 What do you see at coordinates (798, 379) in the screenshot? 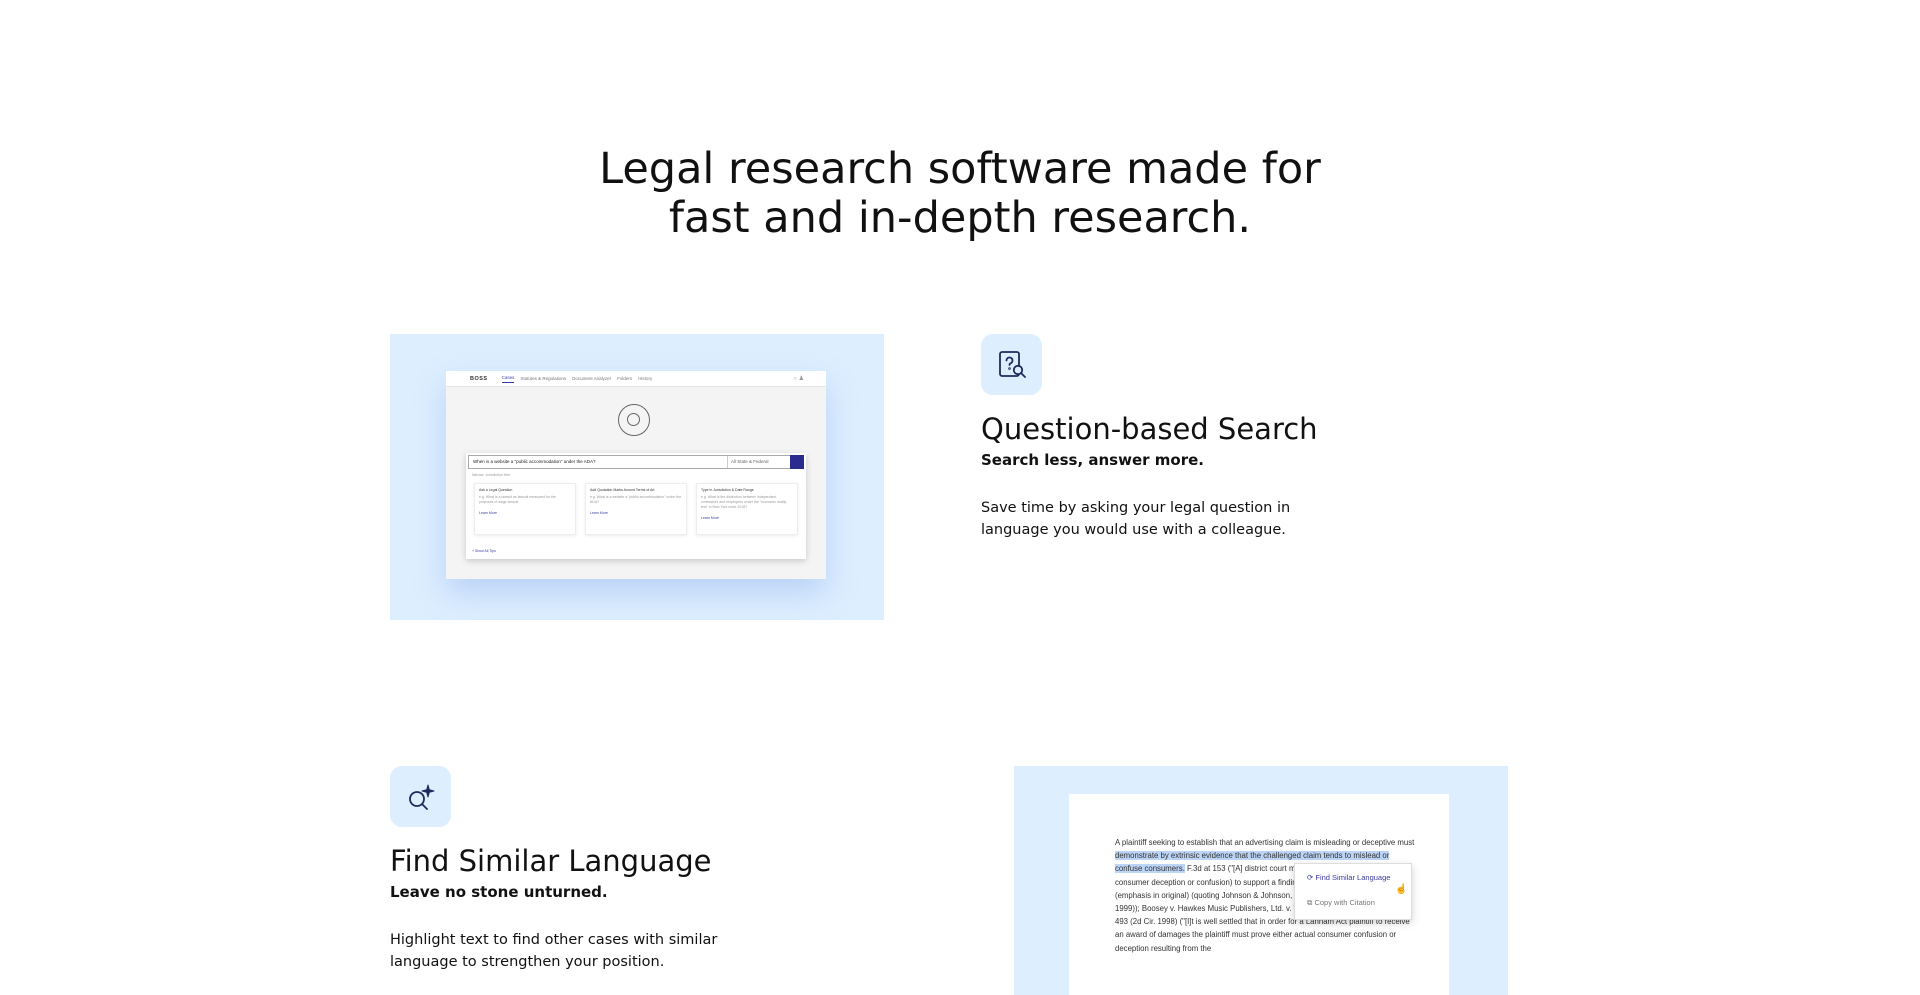
I see `mock-user-icon: ○ ♟` at bounding box center [798, 379].